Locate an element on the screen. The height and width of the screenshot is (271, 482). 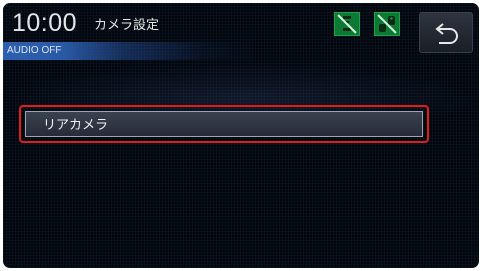
audio-status-label: AUDIO OFF is located at coordinates (34, 50).